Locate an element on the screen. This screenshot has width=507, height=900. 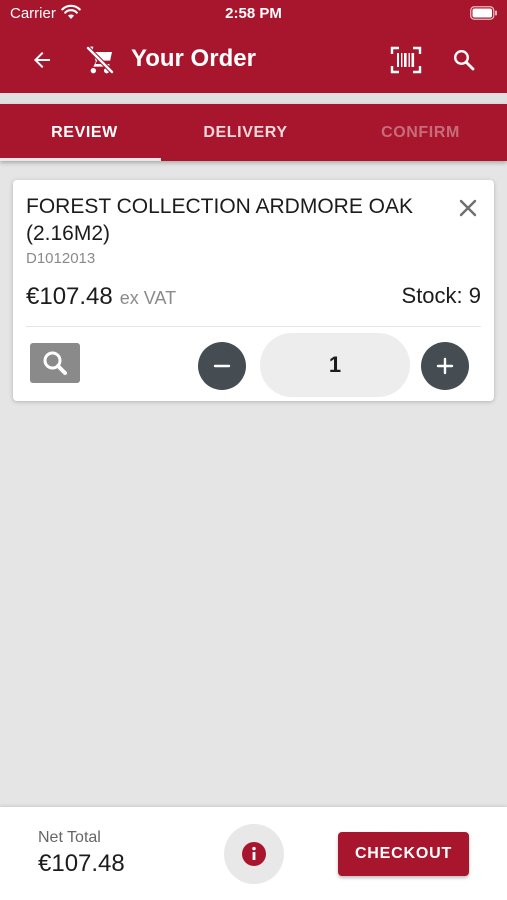
net-total-label: Net Total is located at coordinates (69, 837).